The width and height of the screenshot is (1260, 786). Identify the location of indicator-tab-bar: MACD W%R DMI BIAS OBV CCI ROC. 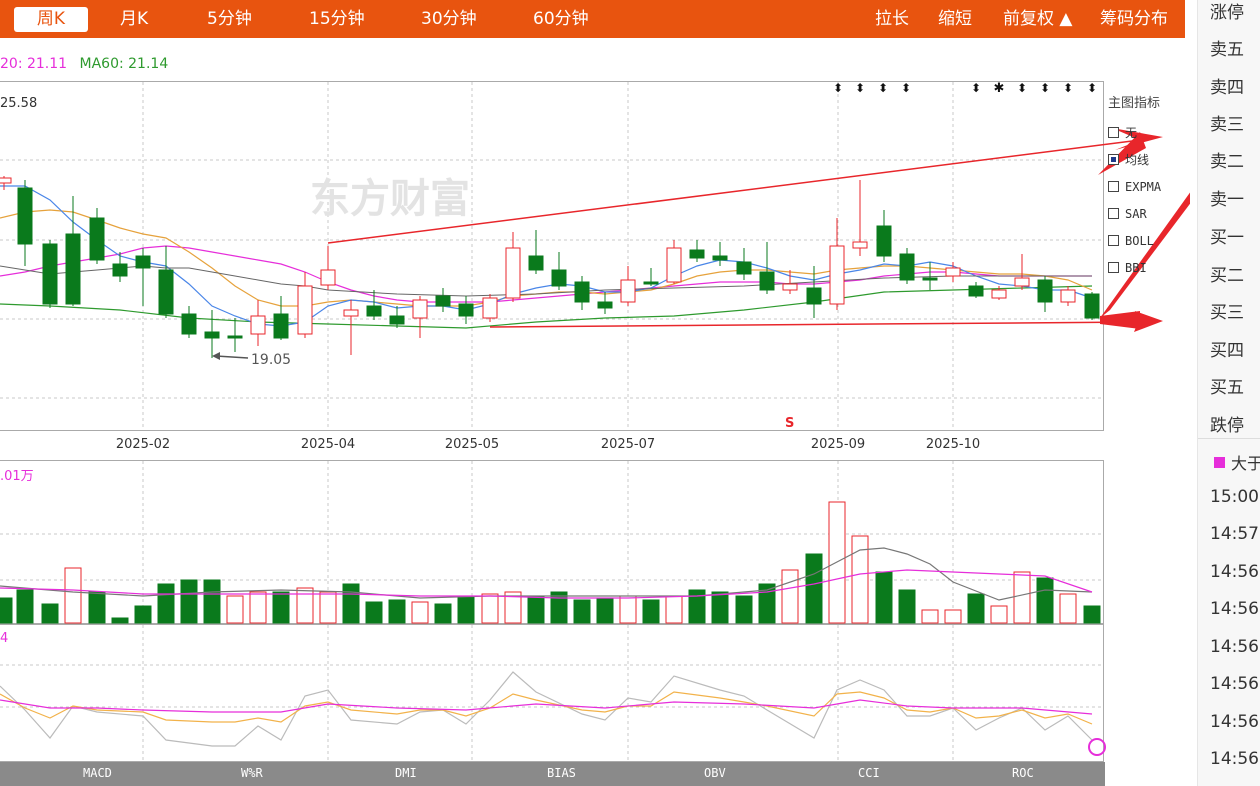
(552, 774).